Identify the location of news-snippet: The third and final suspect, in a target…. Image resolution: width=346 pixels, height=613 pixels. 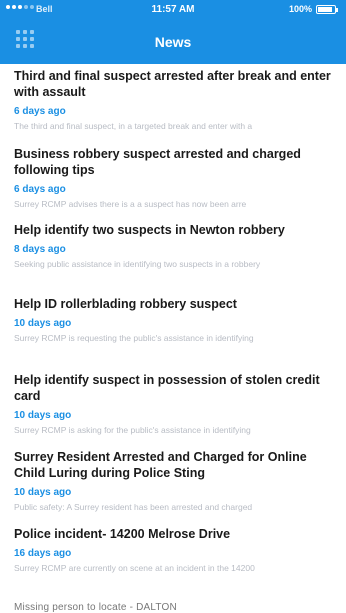
(133, 126).